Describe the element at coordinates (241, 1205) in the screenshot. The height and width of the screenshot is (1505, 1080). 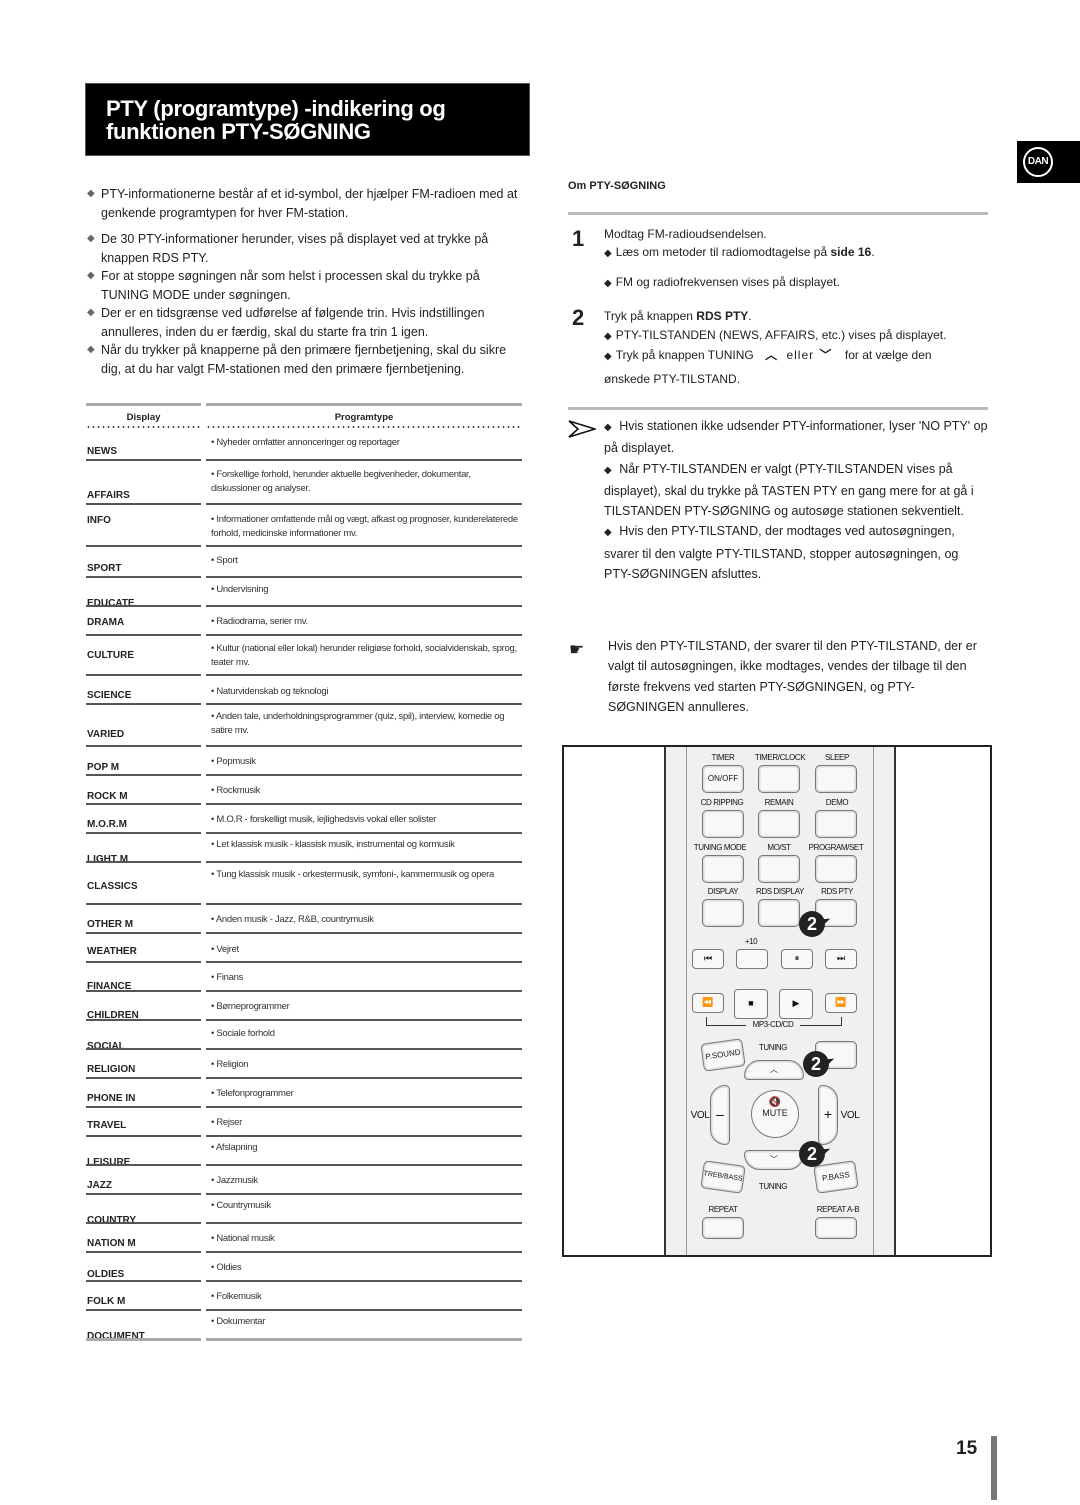
I see `pty-description: • Countrymusik` at that location.